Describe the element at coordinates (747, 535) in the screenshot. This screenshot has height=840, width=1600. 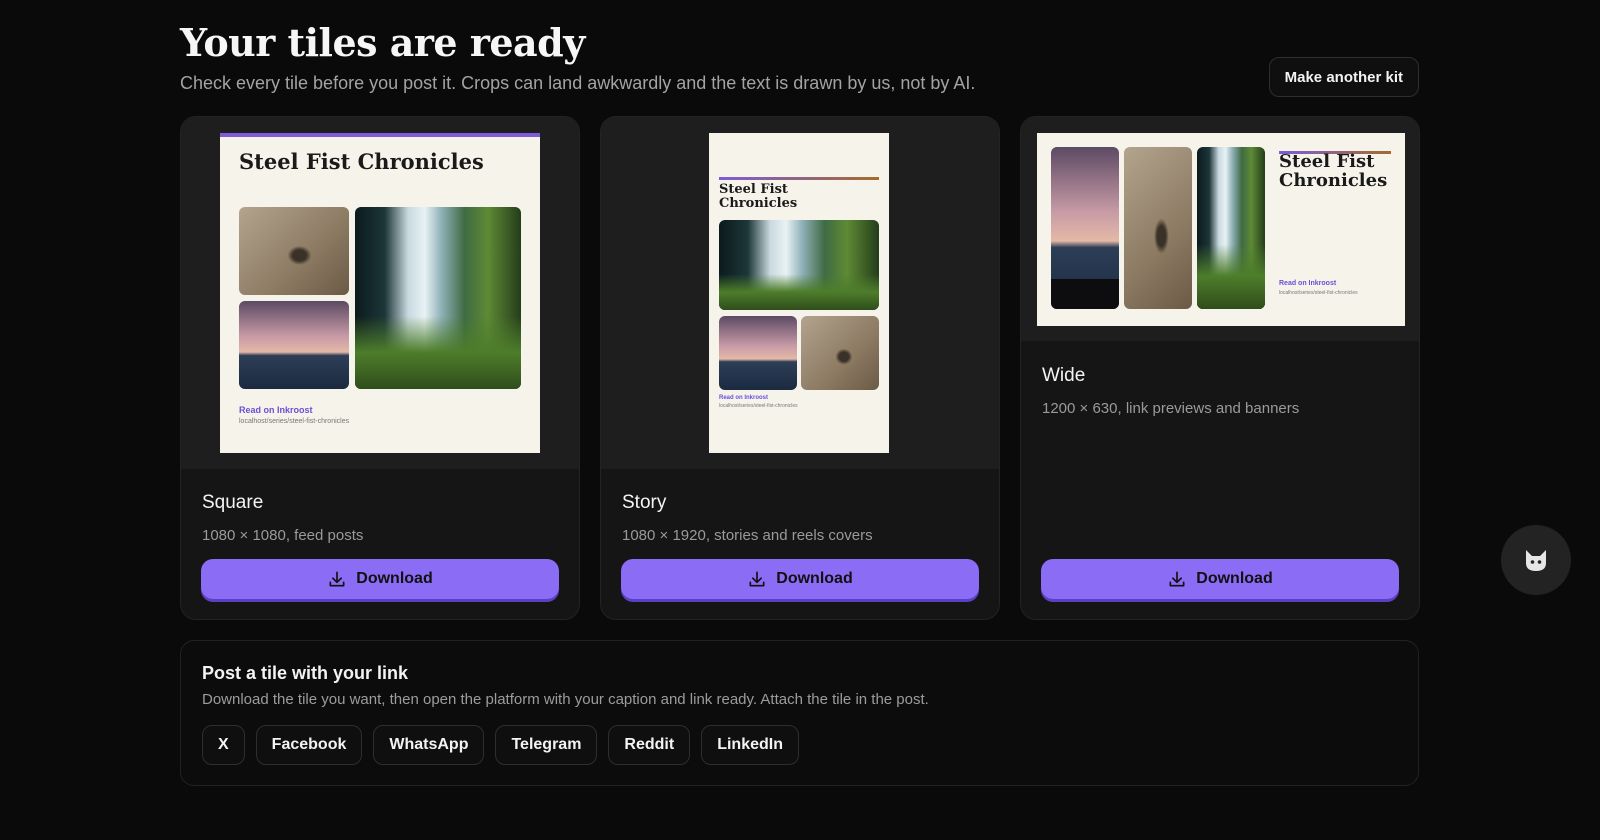
I see `tile-description: 1080 × 1920, stories and reels covers` at that location.